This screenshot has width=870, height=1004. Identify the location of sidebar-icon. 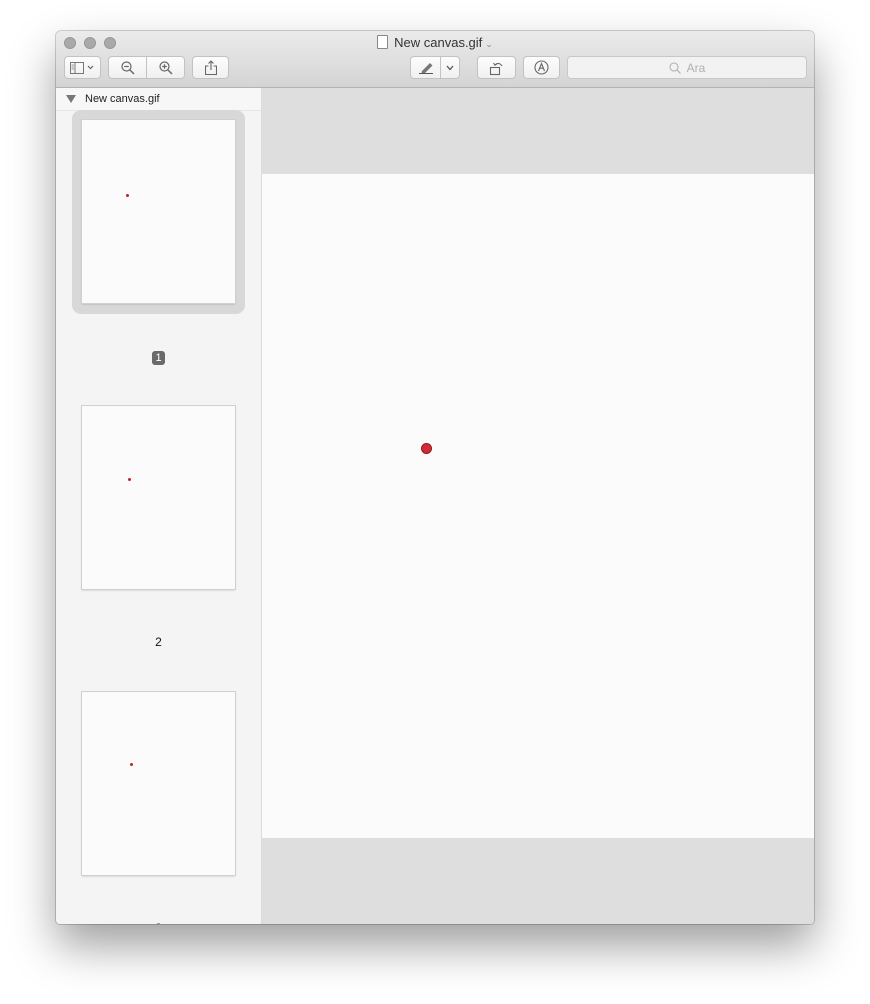
(81, 67).